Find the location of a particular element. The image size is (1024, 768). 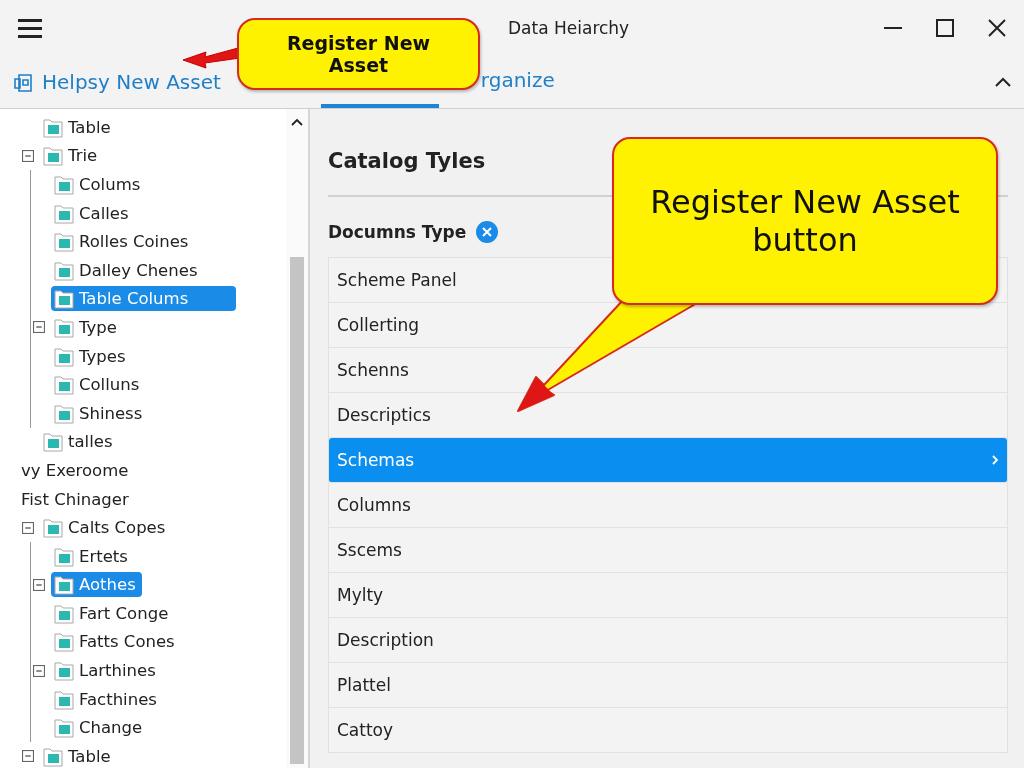

scrollbar-thumb is located at coordinates (297, 510).